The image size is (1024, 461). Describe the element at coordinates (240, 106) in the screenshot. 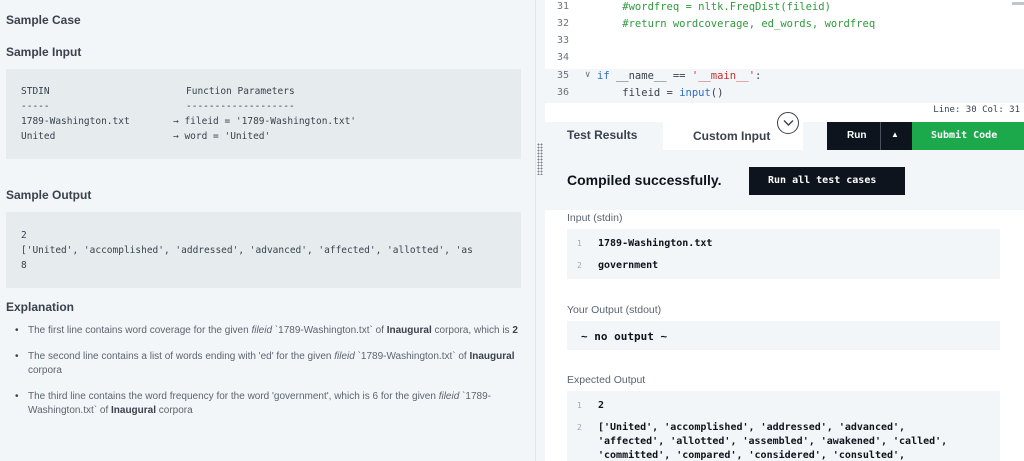

I see `params-underline: -------------------` at that location.